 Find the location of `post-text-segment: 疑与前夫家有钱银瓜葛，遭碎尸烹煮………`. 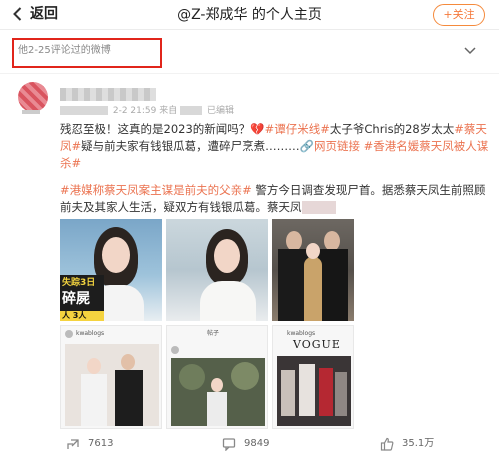

post-text-segment: 疑与前夫家有钱银瓜葛，遭碎尸烹煮……… is located at coordinates (190, 146).